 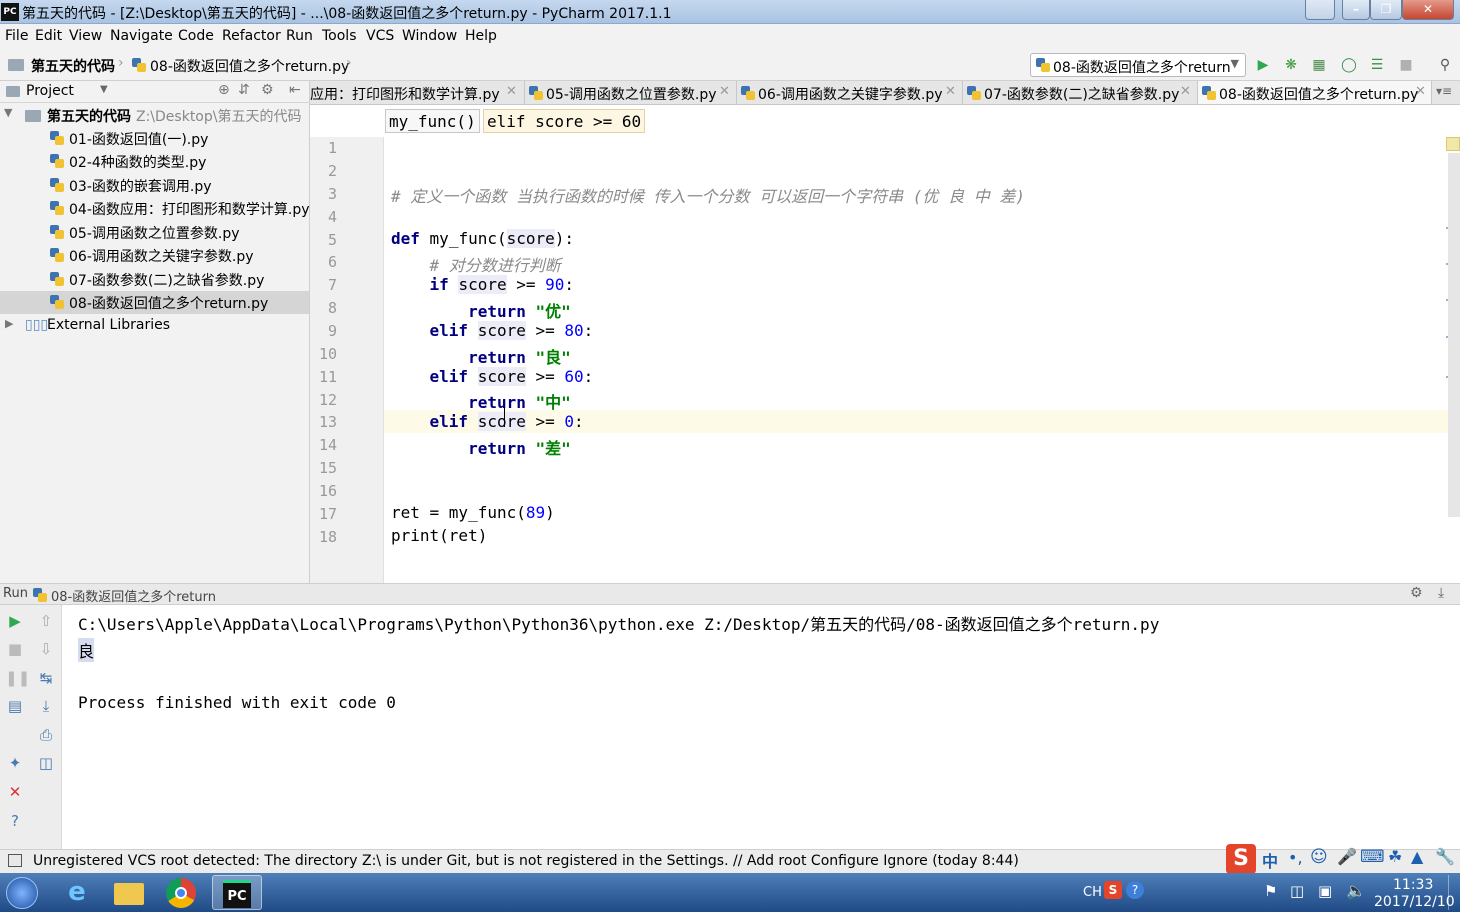 I want to click on help-window-button, so click(x=1320, y=10).